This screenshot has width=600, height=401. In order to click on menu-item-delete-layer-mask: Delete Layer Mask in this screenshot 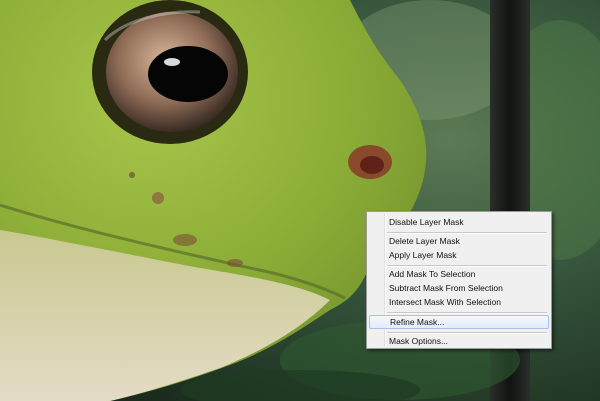, I will do `click(459, 241)`.